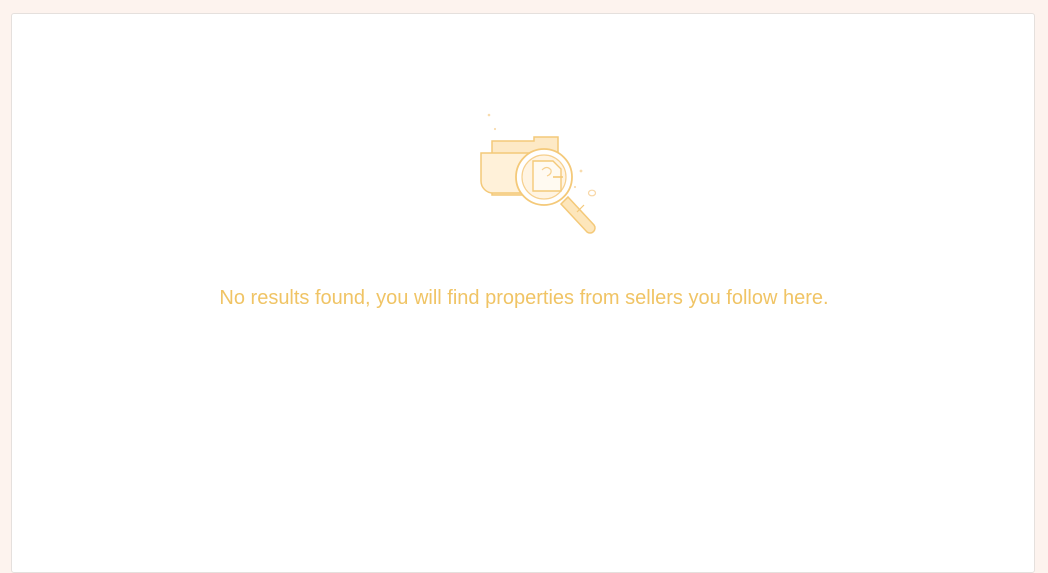 The height and width of the screenshot is (573, 1048). I want to click on magnifier-handle, so click(577, 214).